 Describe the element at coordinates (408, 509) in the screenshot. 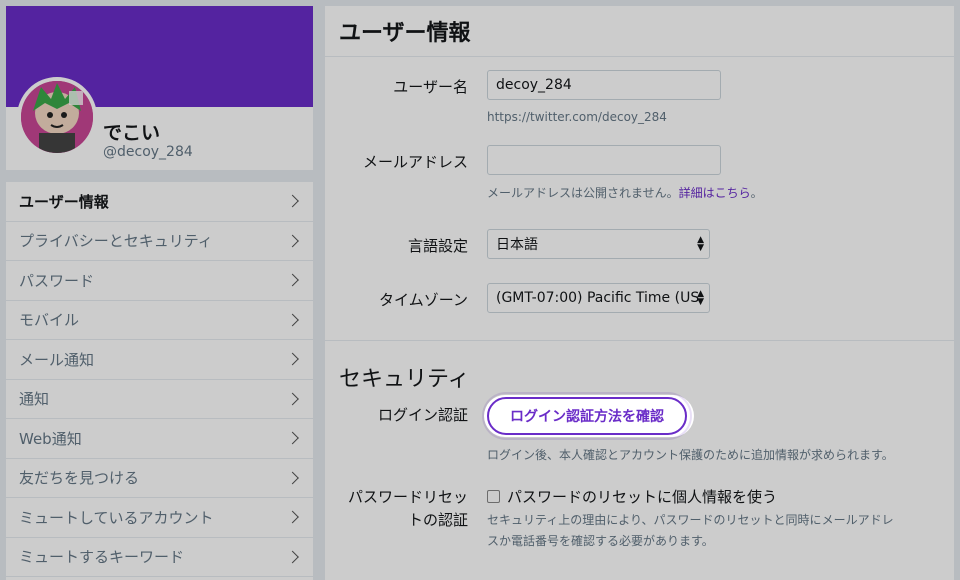

I see `password-reset-label: パスワードリセッ トの認証` at that location.